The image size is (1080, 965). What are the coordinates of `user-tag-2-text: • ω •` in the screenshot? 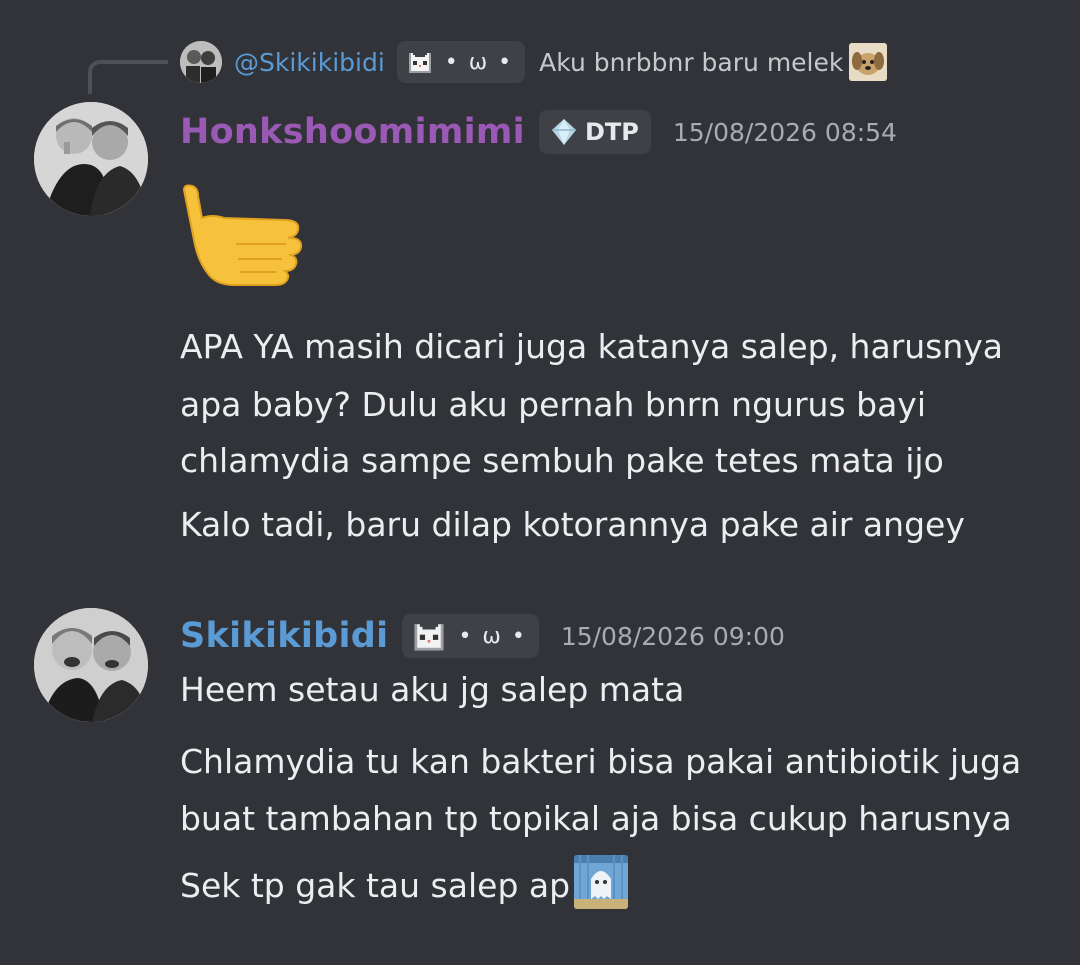 It's located at (492, 636).